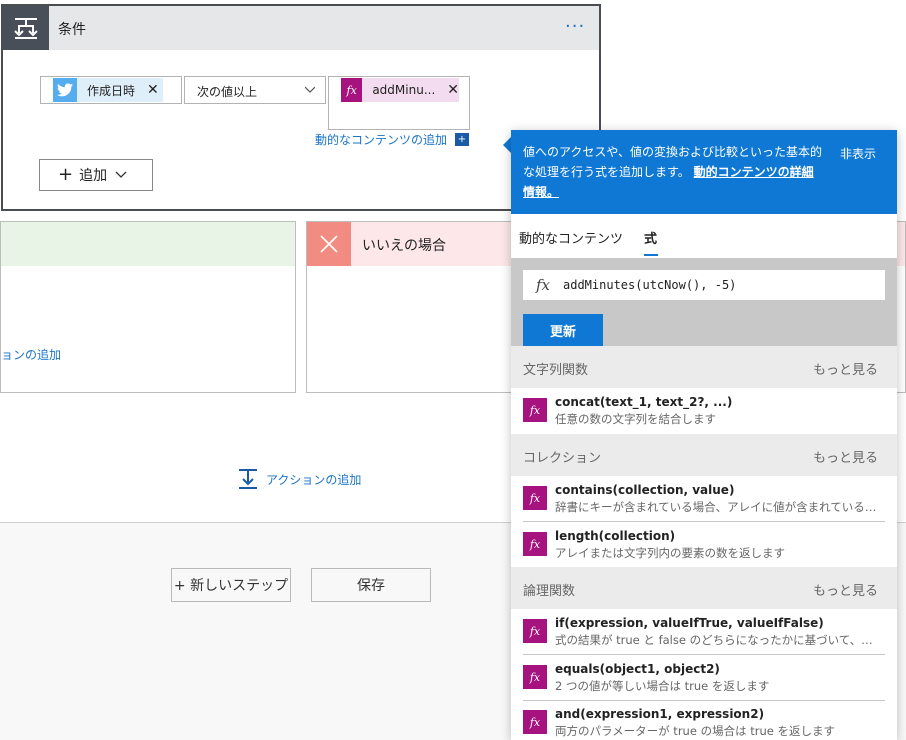 Image resolution: width=906 pixels, height=740 pixels. I want to click on operator-dropdown: 次の値以上, so click(255, 90).